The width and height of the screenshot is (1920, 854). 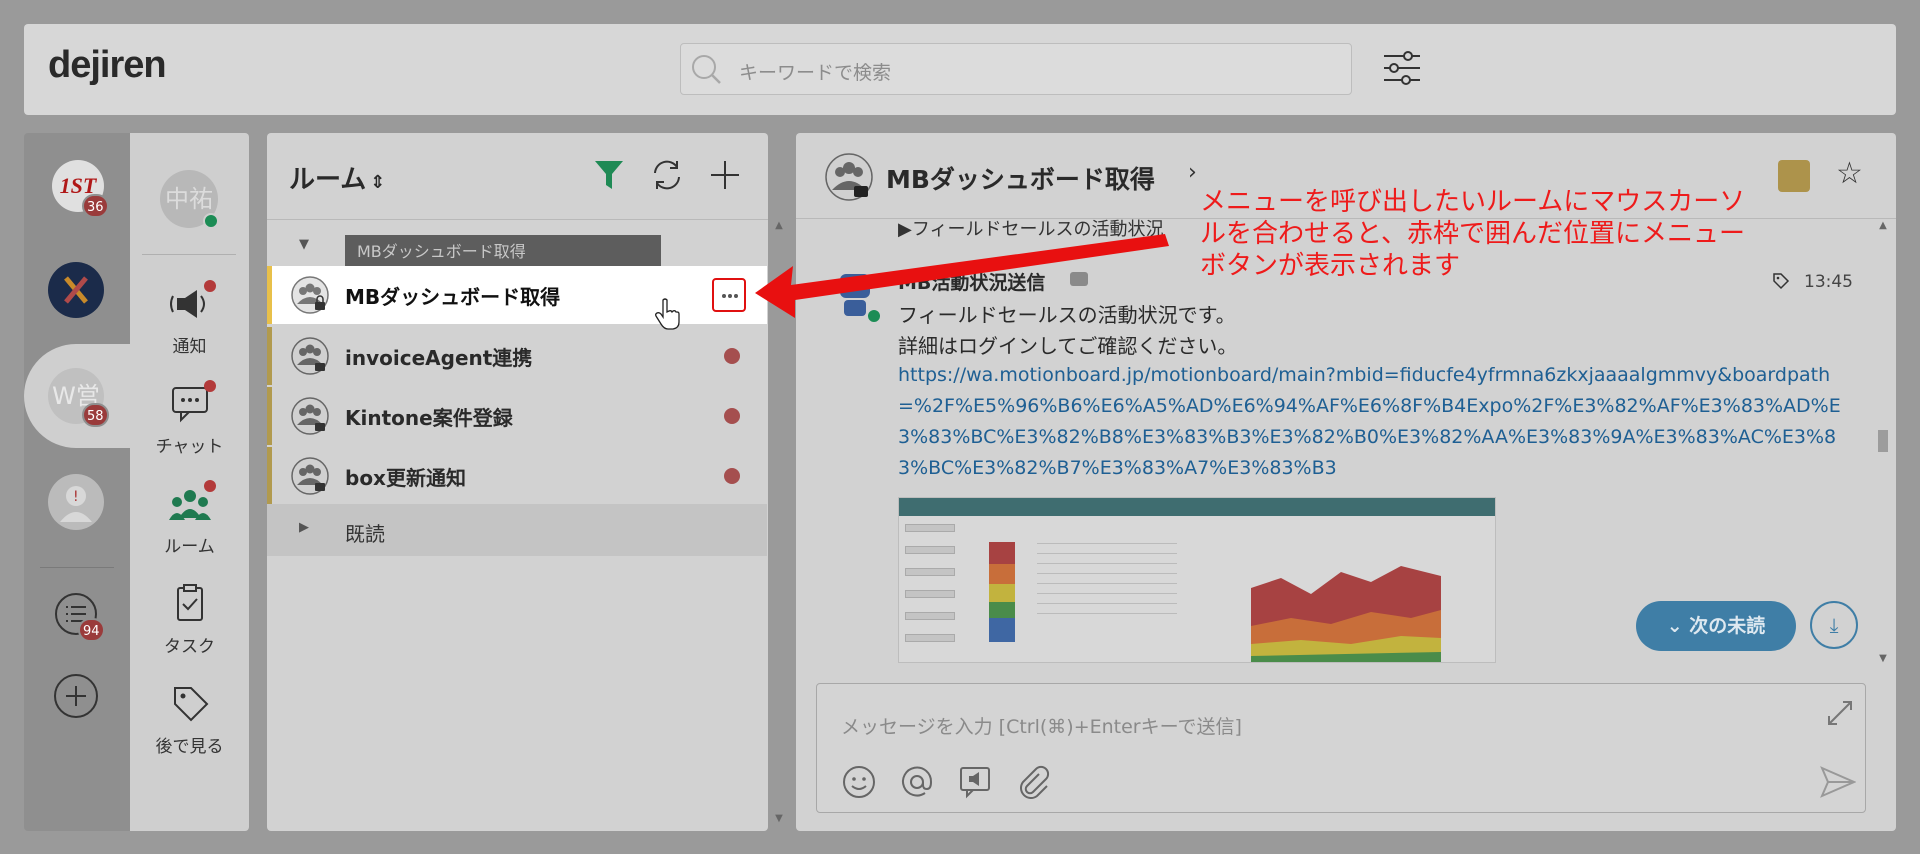 I want to click on filter-settings-icon, so click(x=1402, y=68).